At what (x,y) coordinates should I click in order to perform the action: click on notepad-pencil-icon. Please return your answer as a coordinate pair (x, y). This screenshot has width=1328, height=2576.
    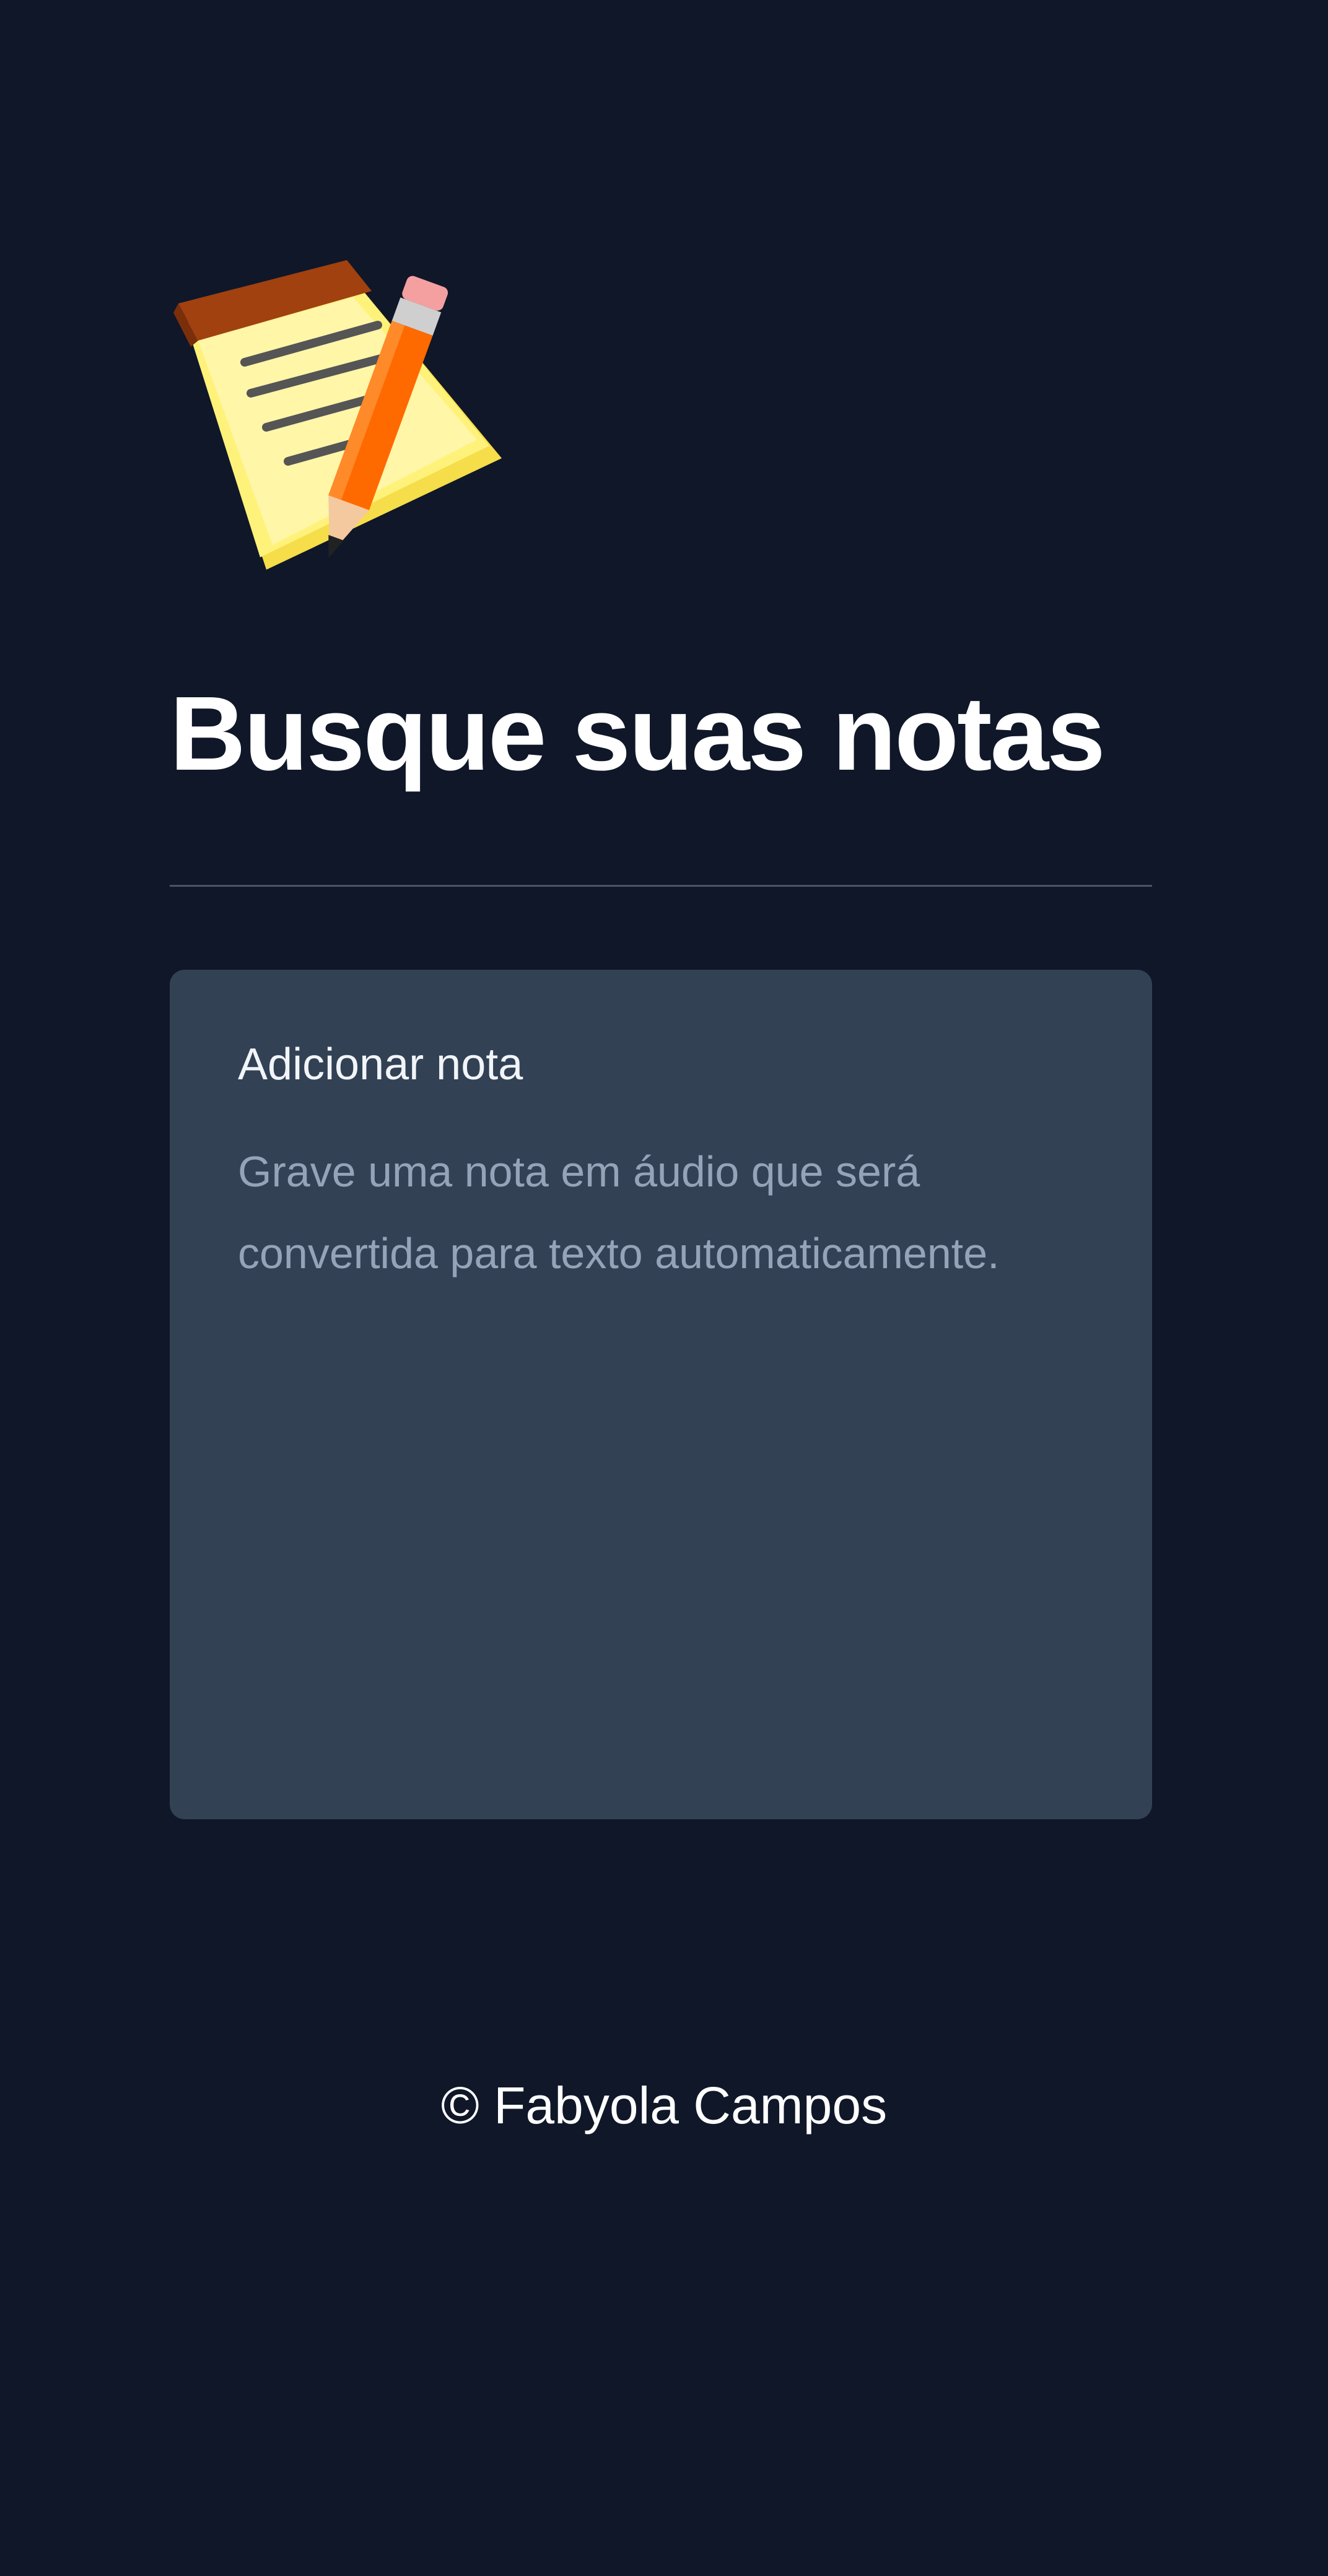
    Looking at the image, I should click on (340, 427).